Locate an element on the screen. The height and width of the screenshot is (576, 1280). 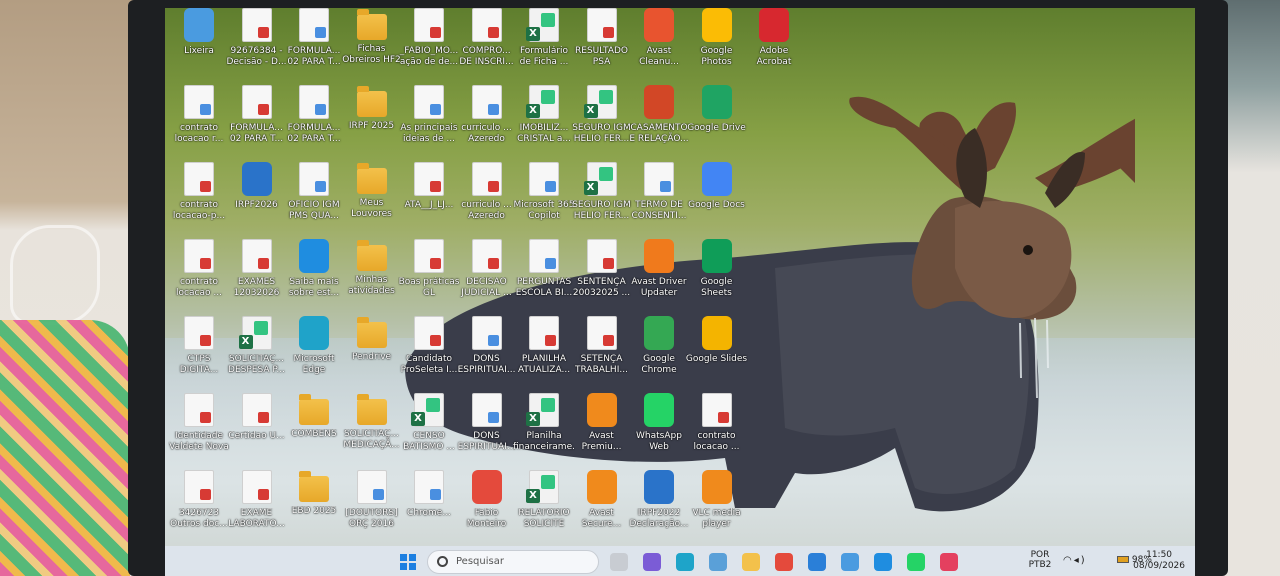
desktop-icon: Google Chrome is located at coordinates (659, 353).